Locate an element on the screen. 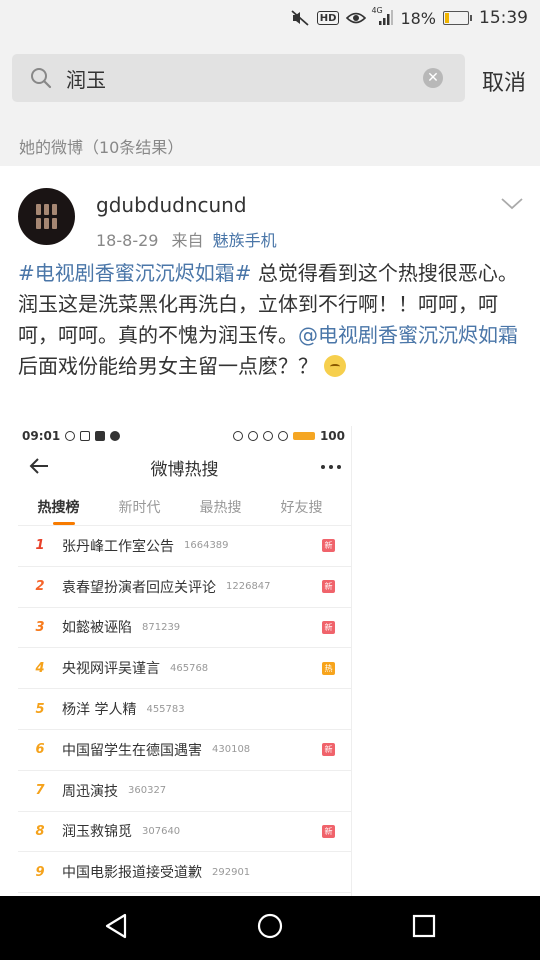 This screenshot has width=540, height=960. wifi-icon is located at coordinates (267, 436).